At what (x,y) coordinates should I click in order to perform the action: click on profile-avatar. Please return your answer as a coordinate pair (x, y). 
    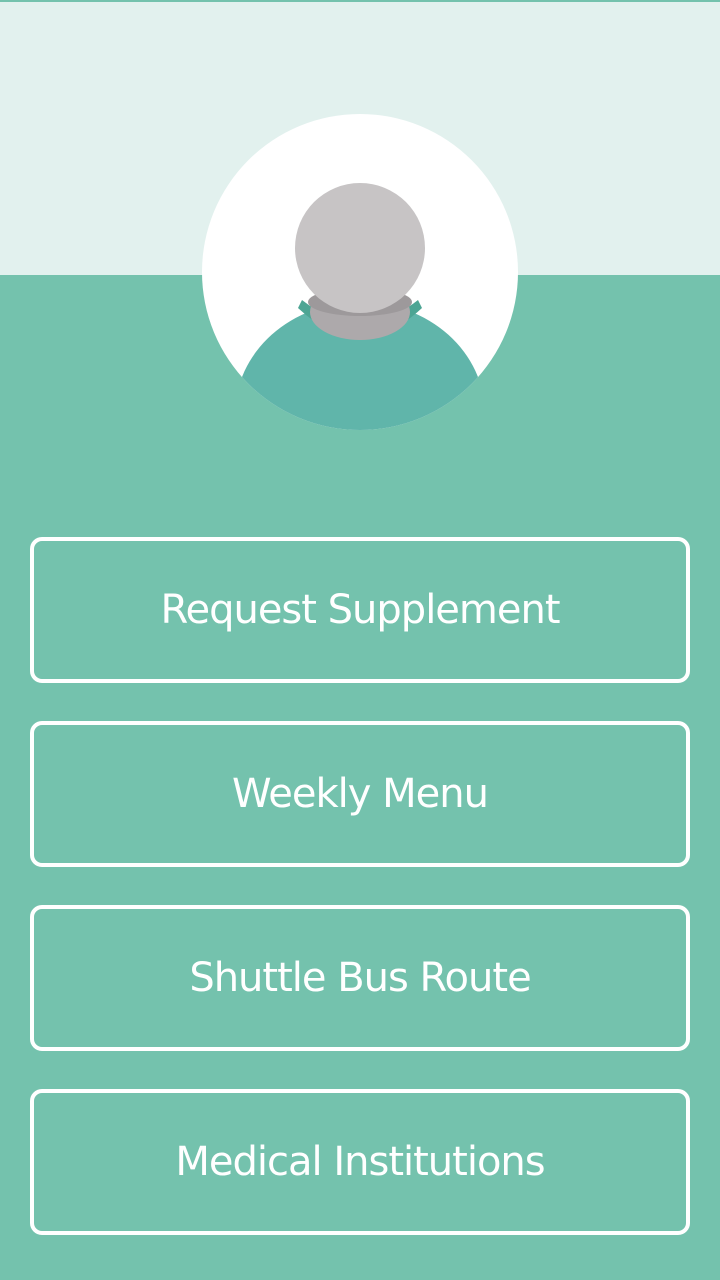
    Looking at the image, I should click on (360, 272).